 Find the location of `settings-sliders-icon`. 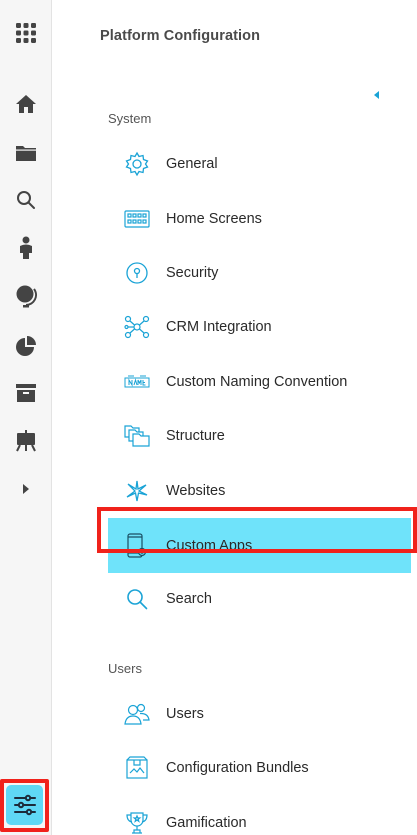

settings-sliders-icon is located at coordinates (24, 805).